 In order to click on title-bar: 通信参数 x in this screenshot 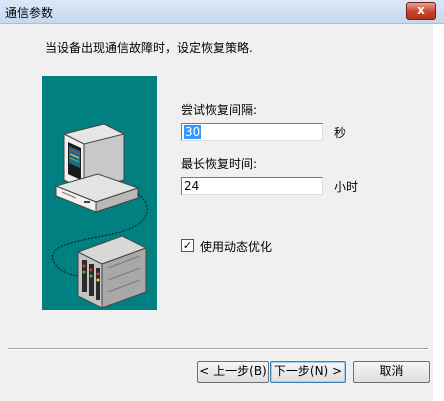, I will do `click(222, 12)`.